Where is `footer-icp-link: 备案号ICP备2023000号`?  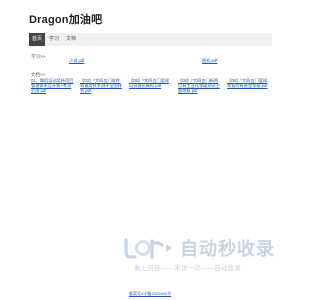 footer-icp-link: 备案号ICP备2023000号 is located at coordinates (150, 294).